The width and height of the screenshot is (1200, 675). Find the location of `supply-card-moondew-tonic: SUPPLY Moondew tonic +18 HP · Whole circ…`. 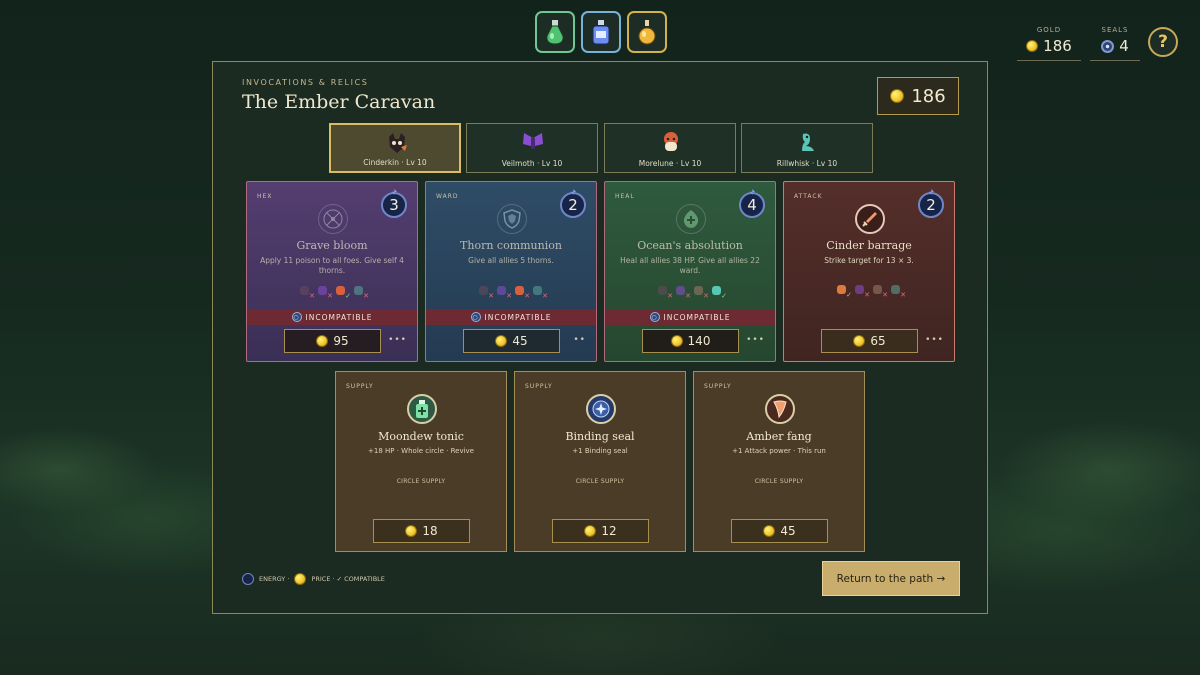

supply-card-moondew-tonic: SUPPLY Moondew tonic +18 HP · Whole circ… is located at coordinates (421, 461).